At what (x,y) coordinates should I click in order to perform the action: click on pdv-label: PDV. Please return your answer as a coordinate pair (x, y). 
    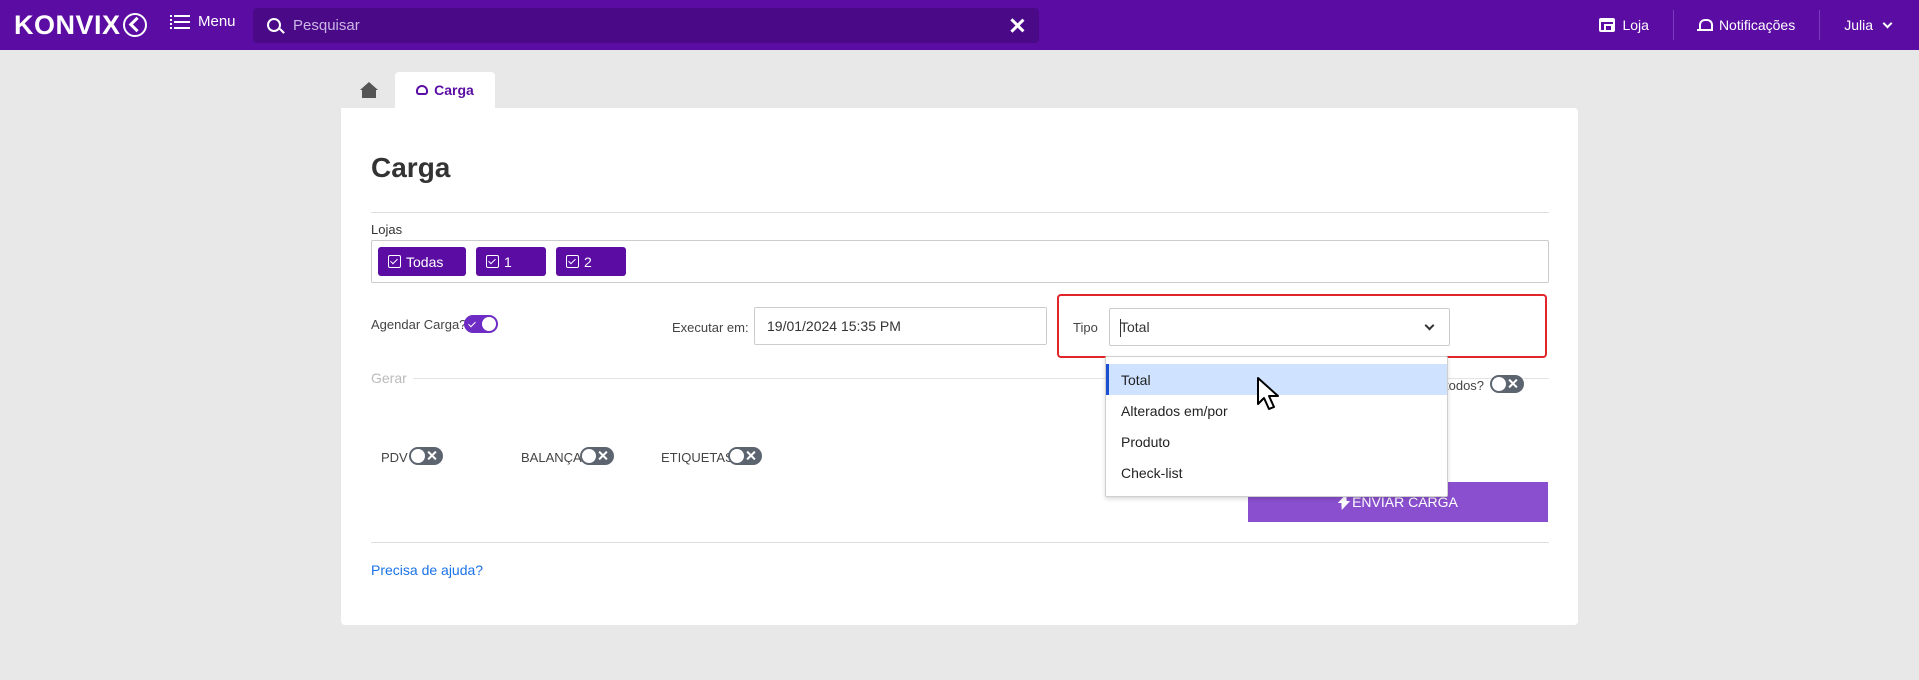
    Looking at the image, I should click on (394, 457).